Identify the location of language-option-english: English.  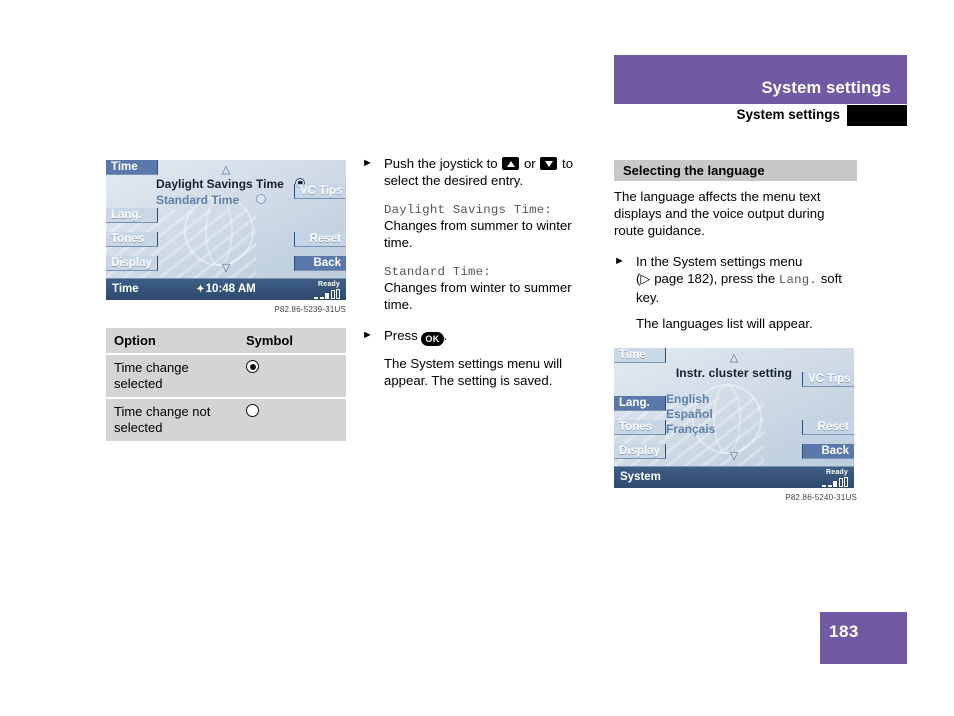
(687, 399).